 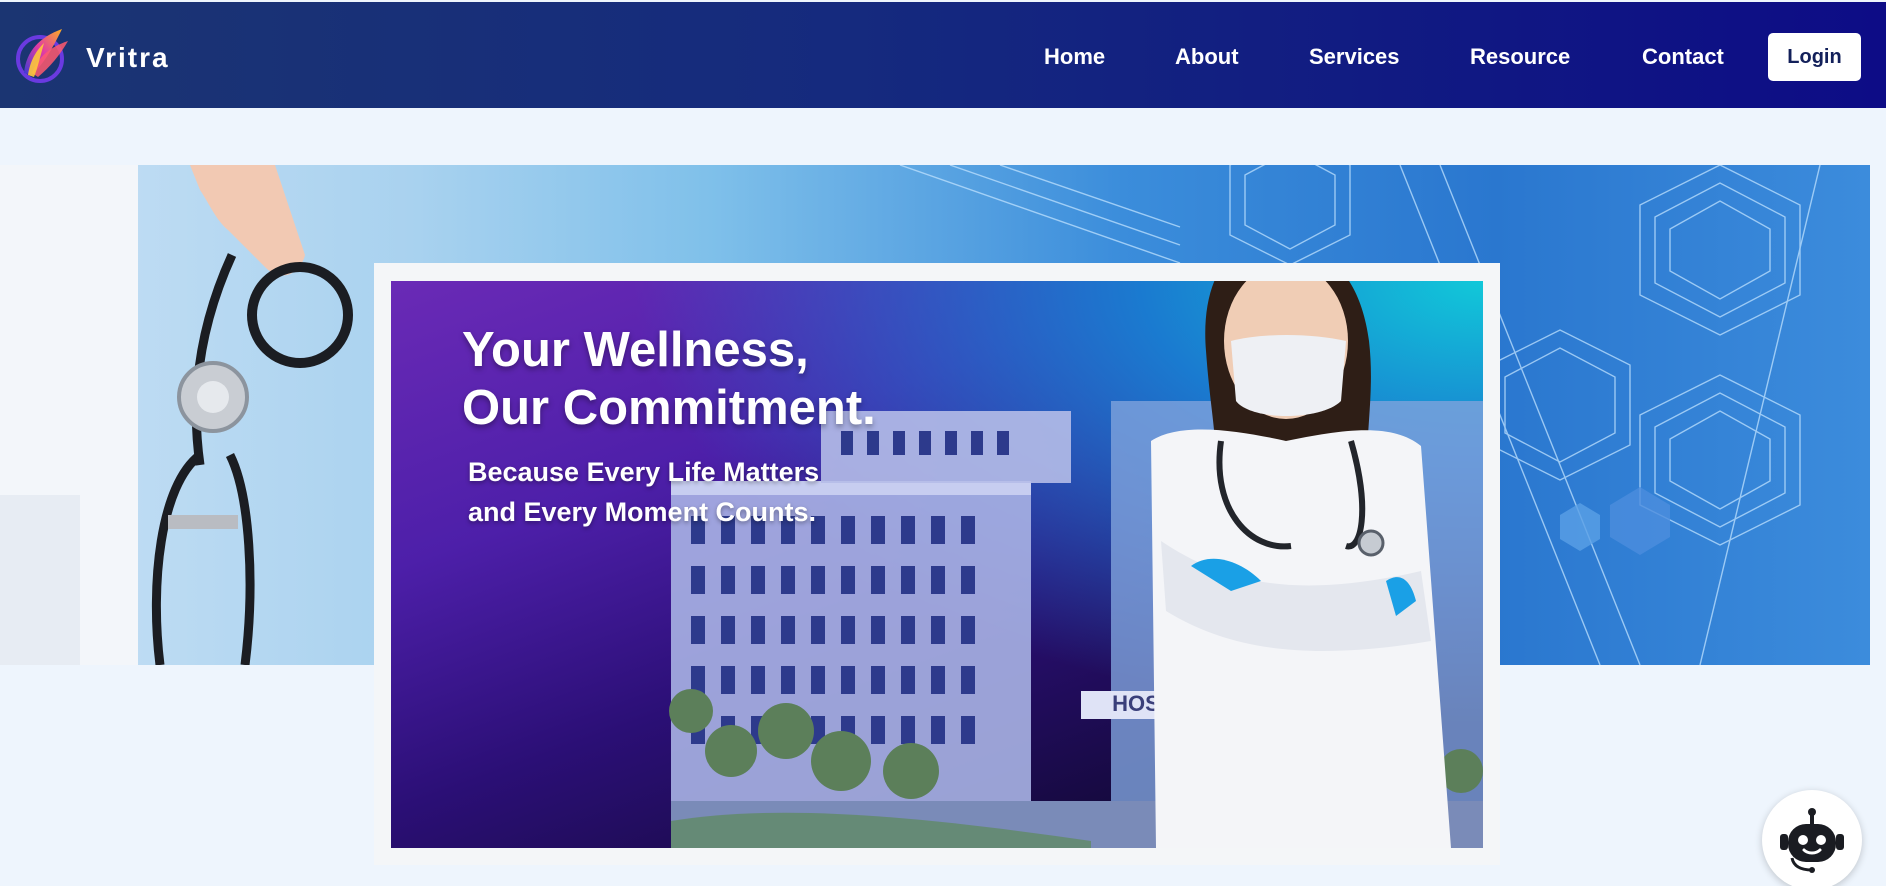 What do you see at coordinates (669, 379) in the screenshot?
I see `hero-headline: Your Wellness, Our Commitment.` at bounding box center [669, 379].